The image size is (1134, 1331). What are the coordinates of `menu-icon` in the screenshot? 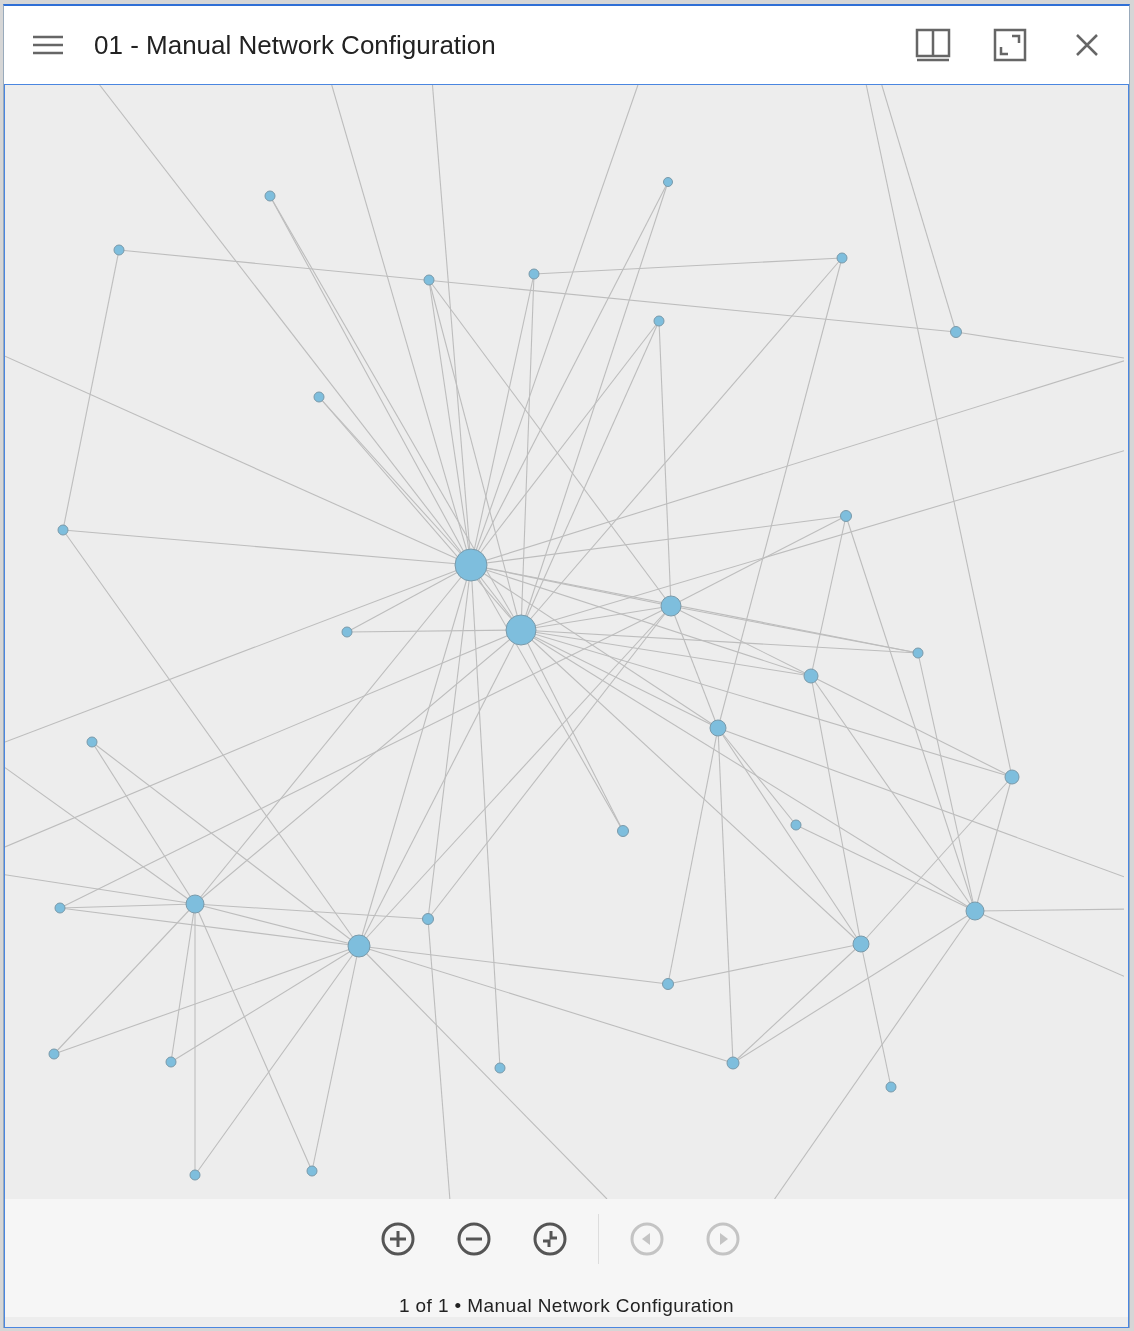 It's located at (48, 45).